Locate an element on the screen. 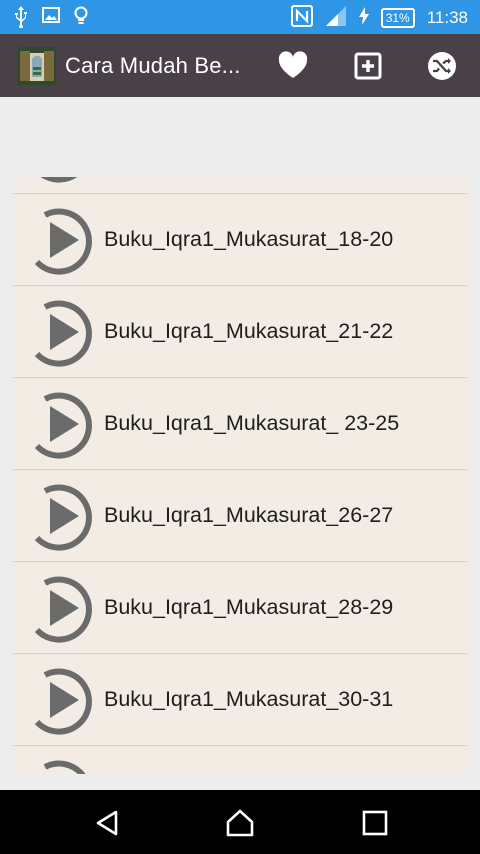 The image size is (480, 854). heart-icon is located at coordinates (293, 64).